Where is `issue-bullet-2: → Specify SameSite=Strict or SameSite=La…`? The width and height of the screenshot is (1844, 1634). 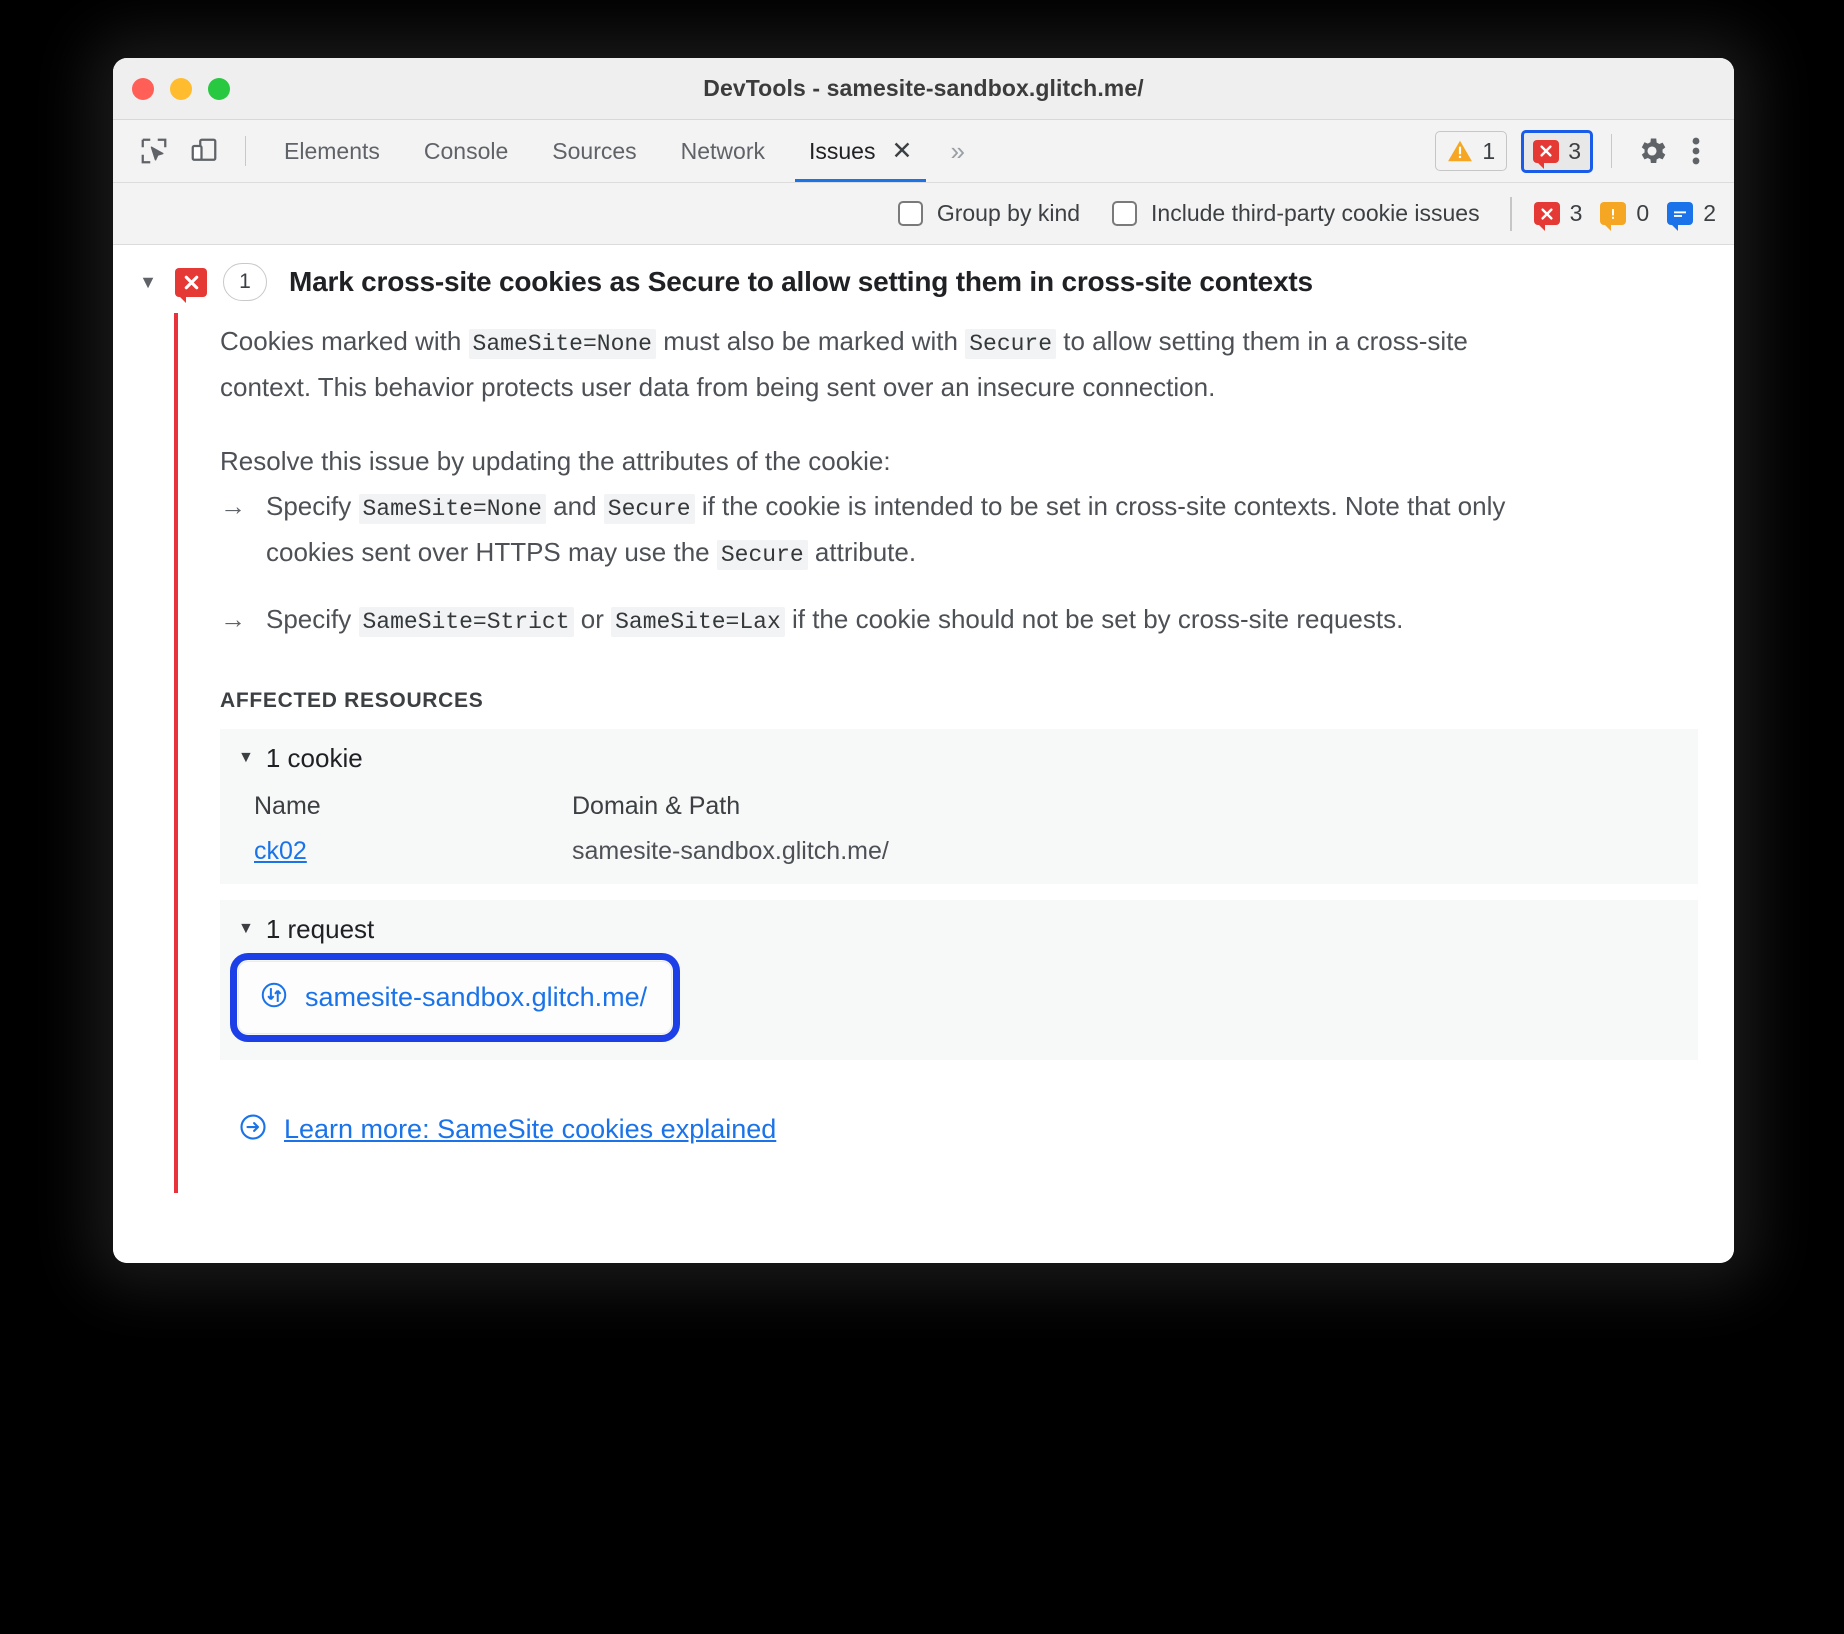 issue-bullet-2: → Specify SameSite=Strict or SameSite=La… is located at coordinates (885, 620).